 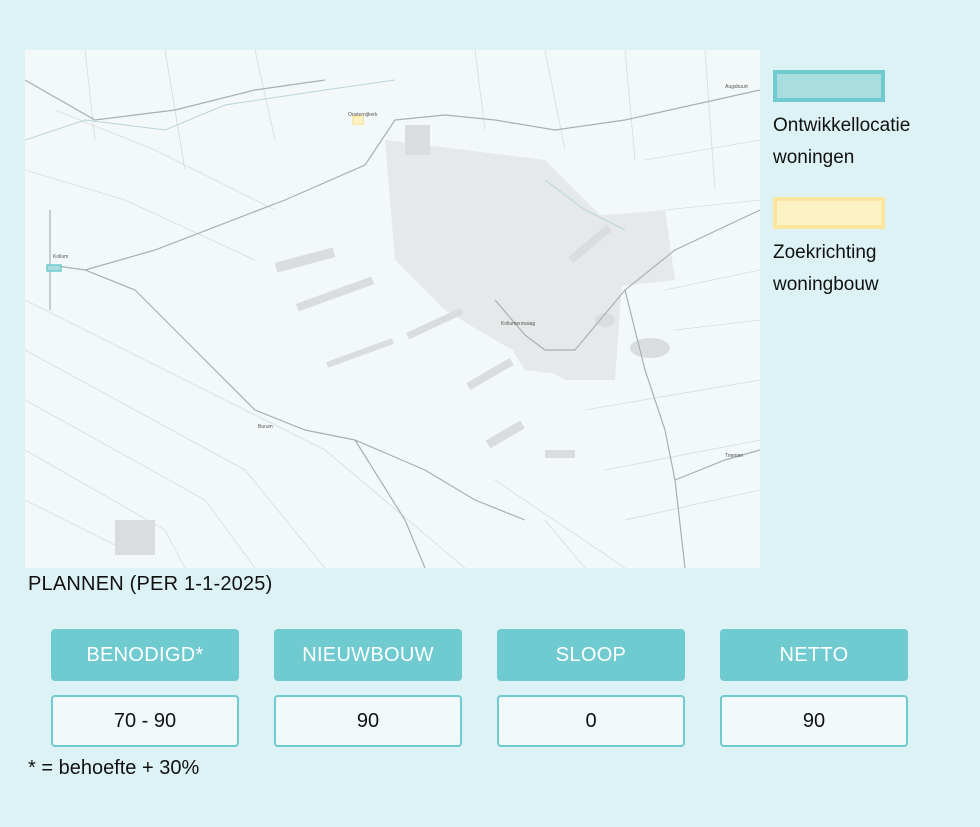 I want to click on legend-label-development: Ontwikkellocatie woningen, so click(x=842, y=141).